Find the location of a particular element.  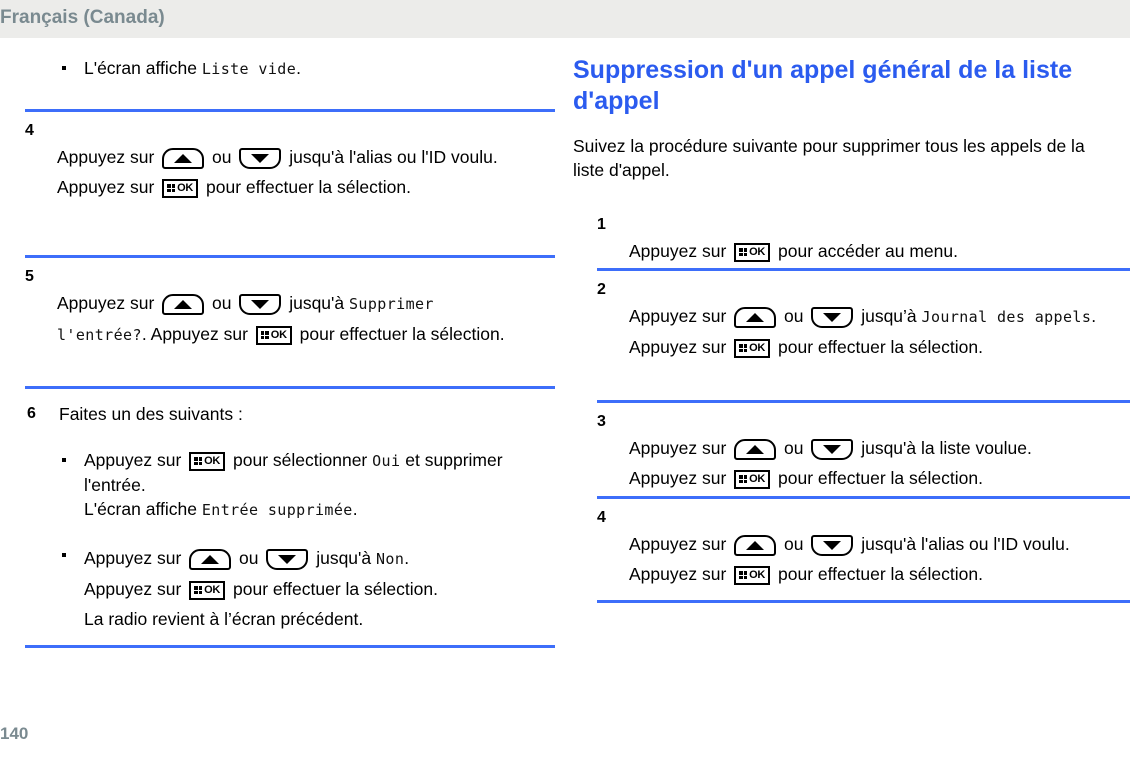

running-header-bar: Français (Canada) is located at coordinates (565, 19).